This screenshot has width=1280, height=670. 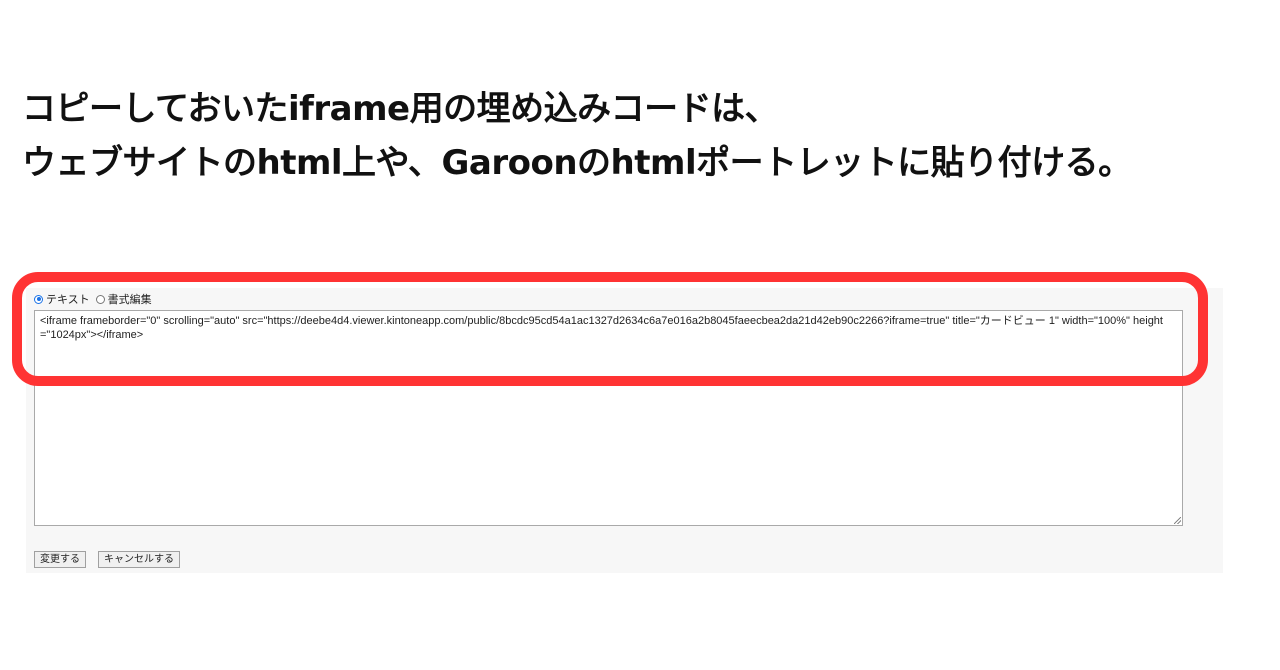 What do you see at coordinates (68, 300) in the screenshot?
I see `mode-text-label: テキスト` at bounding box center [68, 300].